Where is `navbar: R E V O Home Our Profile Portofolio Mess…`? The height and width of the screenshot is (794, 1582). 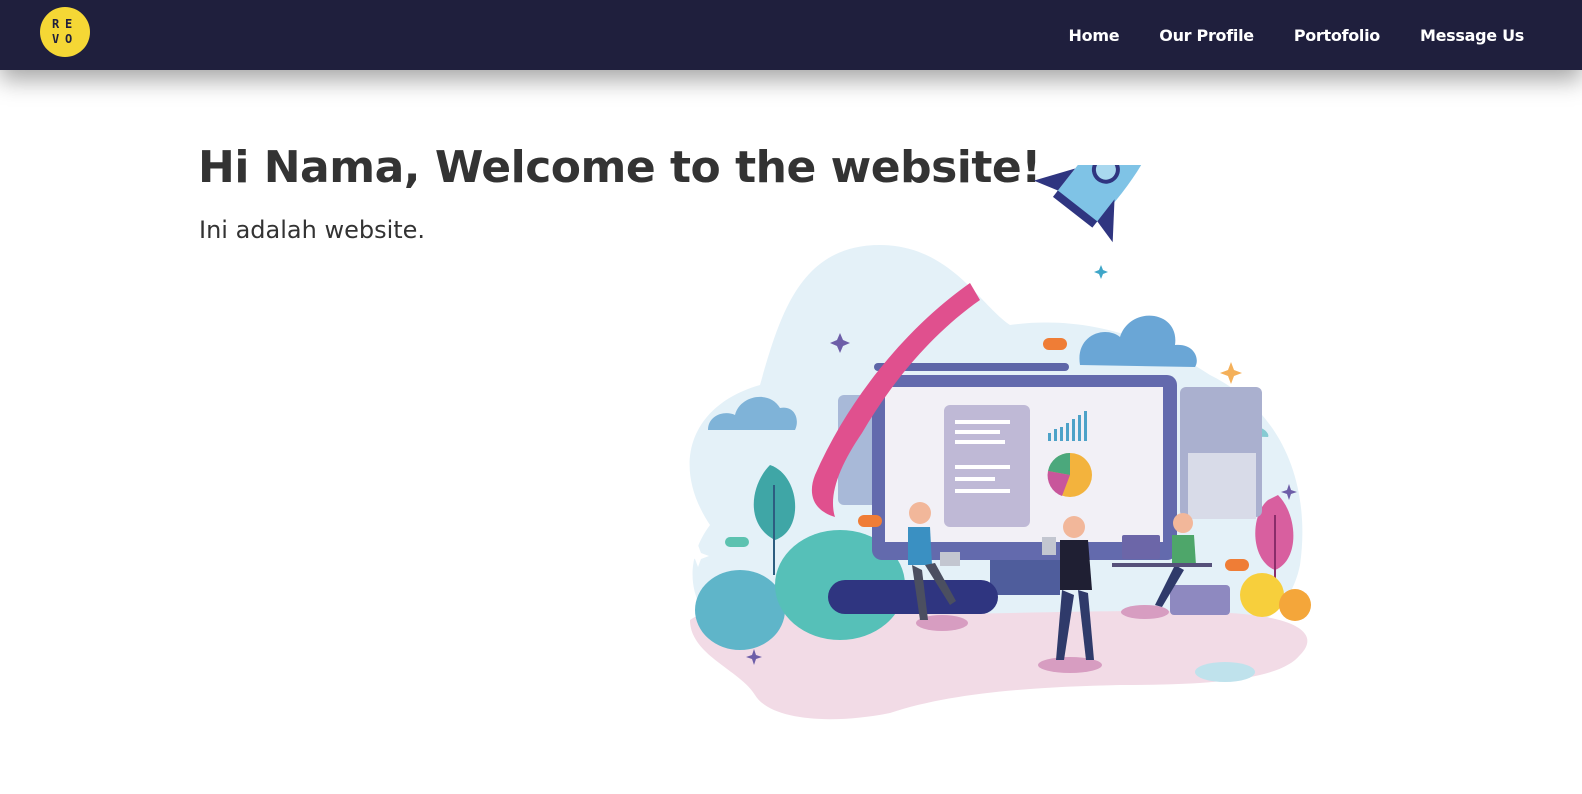 navbar: R E V O Home Our Profile Portofolio Mess… is located at coordinates (791, 35).